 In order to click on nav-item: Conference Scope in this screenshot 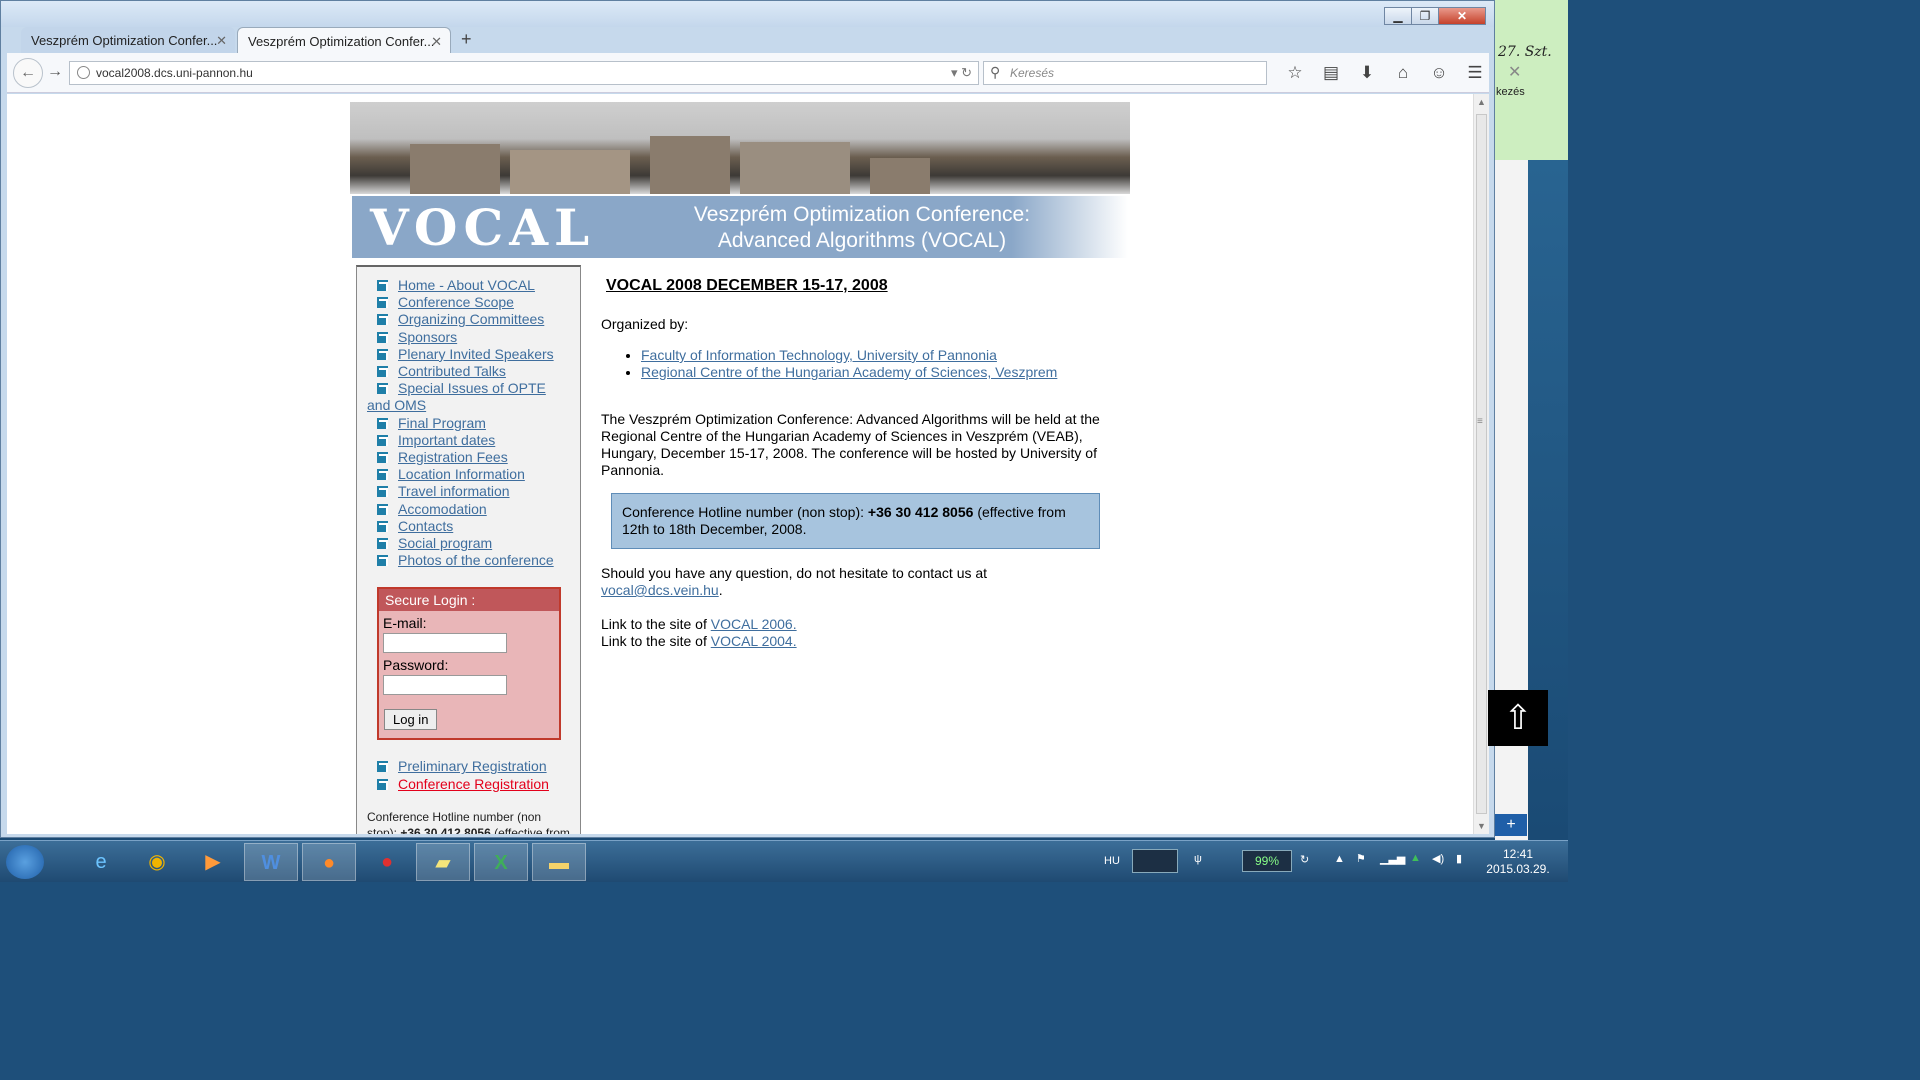, I will do `click(469, 302)`.